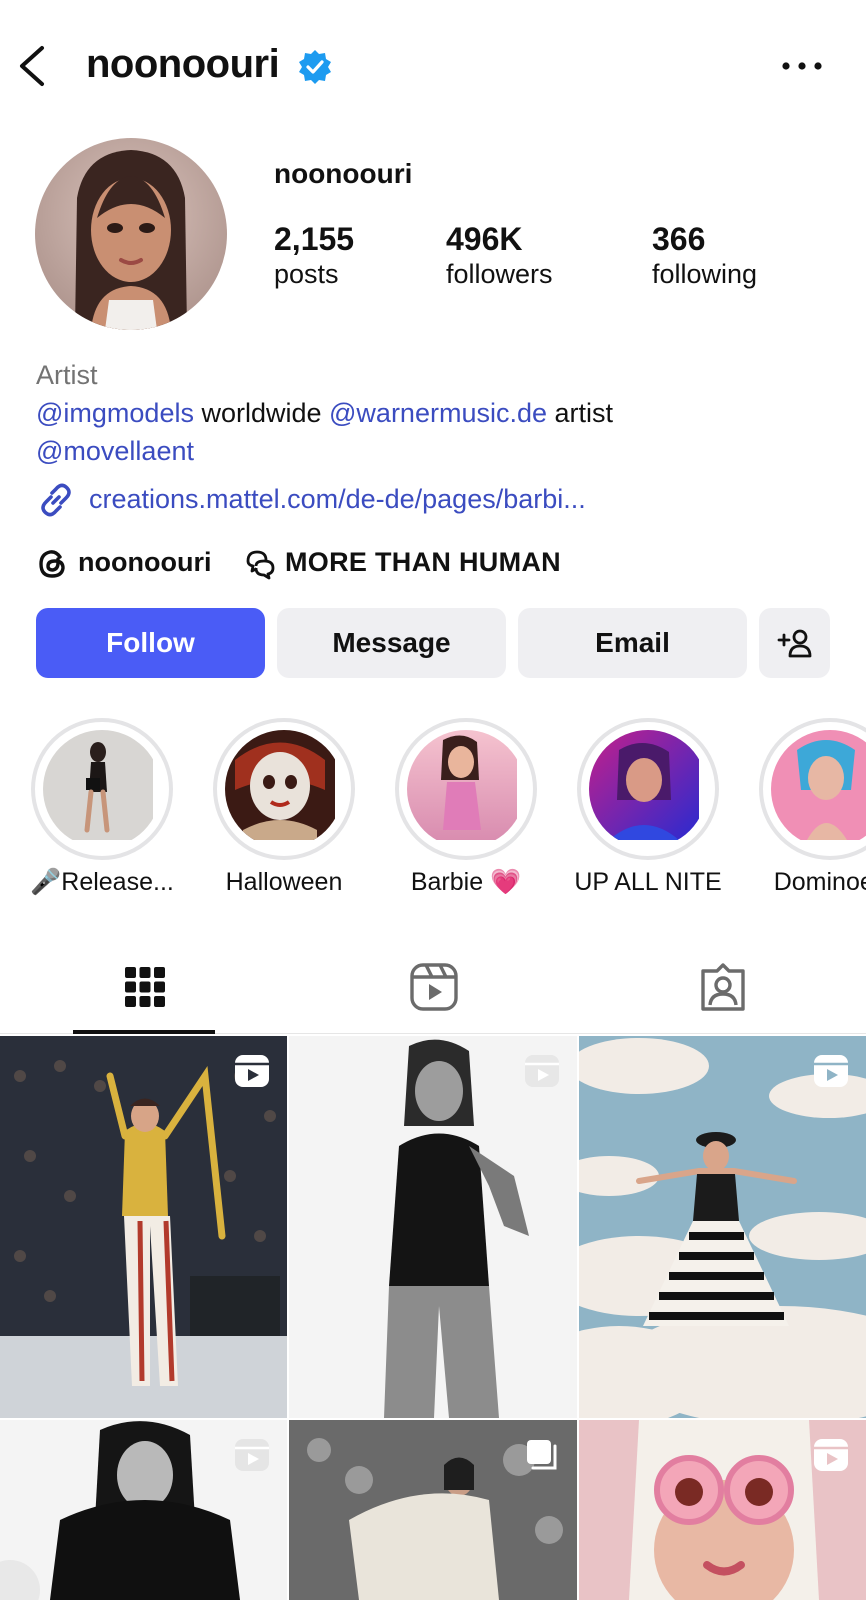  Describe the element at coordinates (183, 64) in the screenshot. I see `profile-title: noonoouri` at that location.